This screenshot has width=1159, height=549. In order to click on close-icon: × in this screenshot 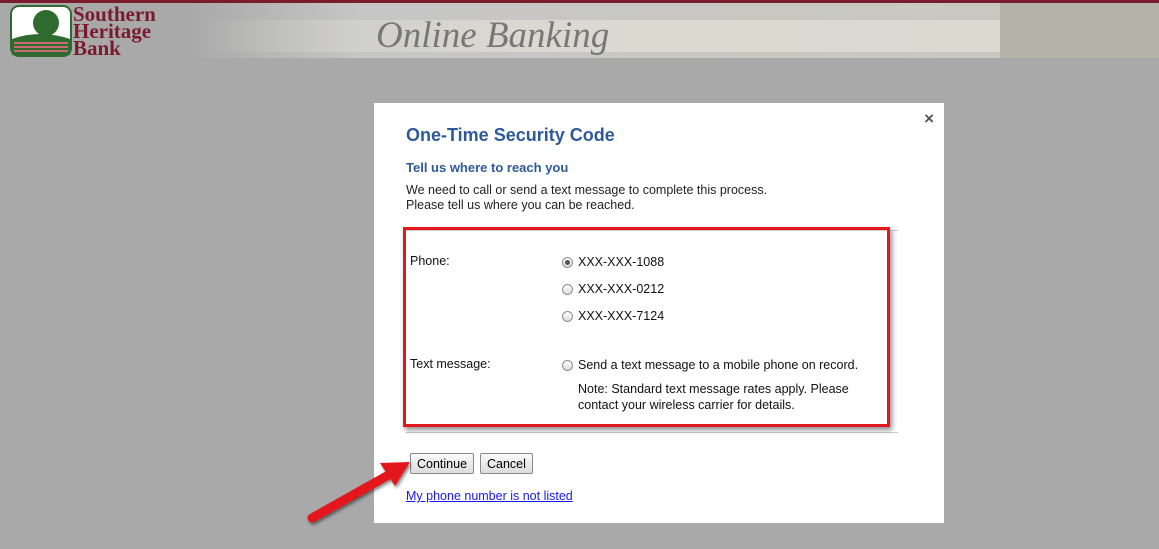, I will do `click(929, 119)`.